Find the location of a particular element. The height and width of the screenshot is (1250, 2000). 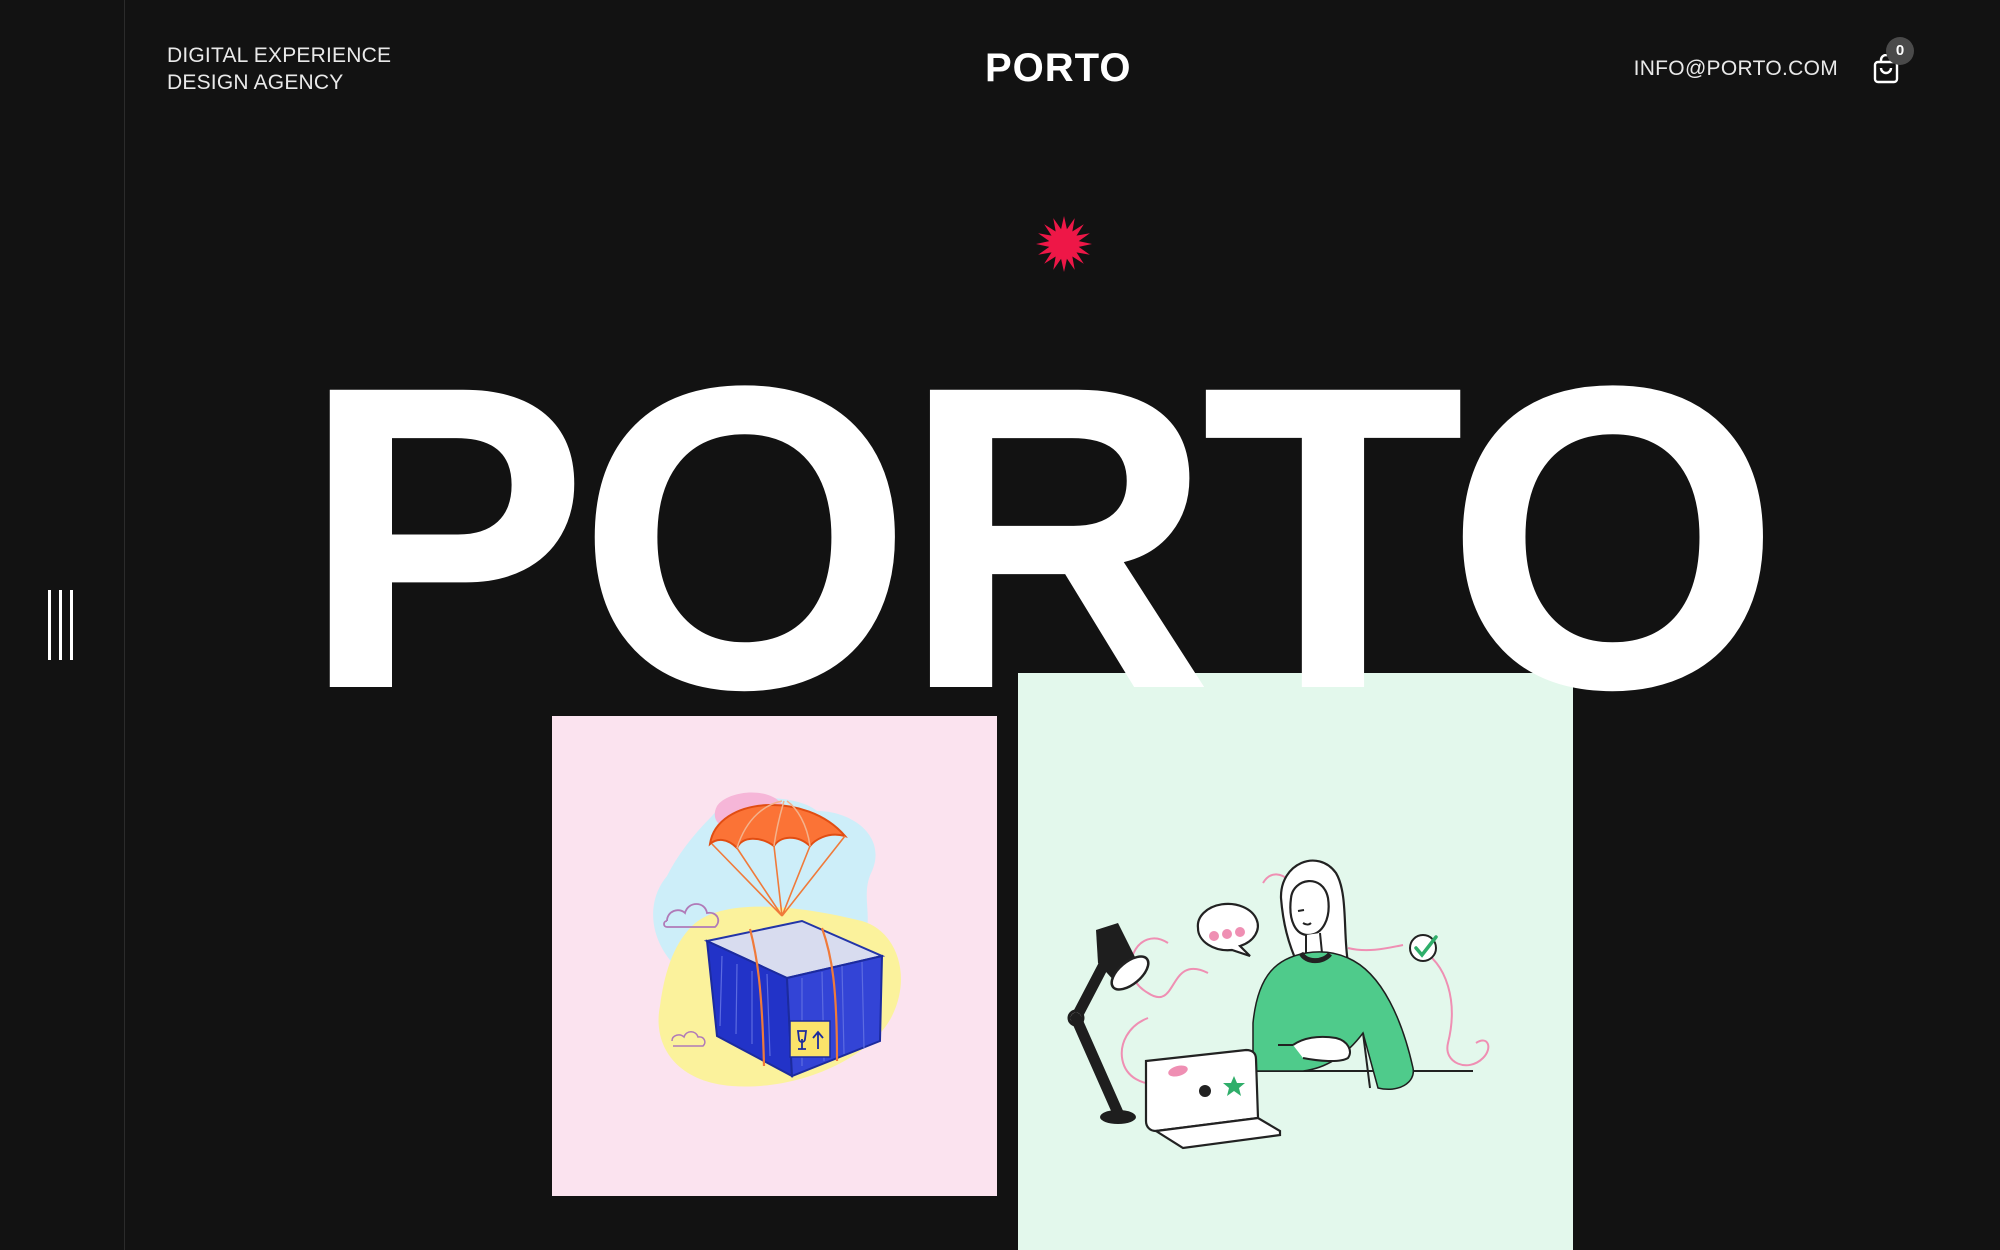

illustration-card-delivery is located at coordinates (774, 956).